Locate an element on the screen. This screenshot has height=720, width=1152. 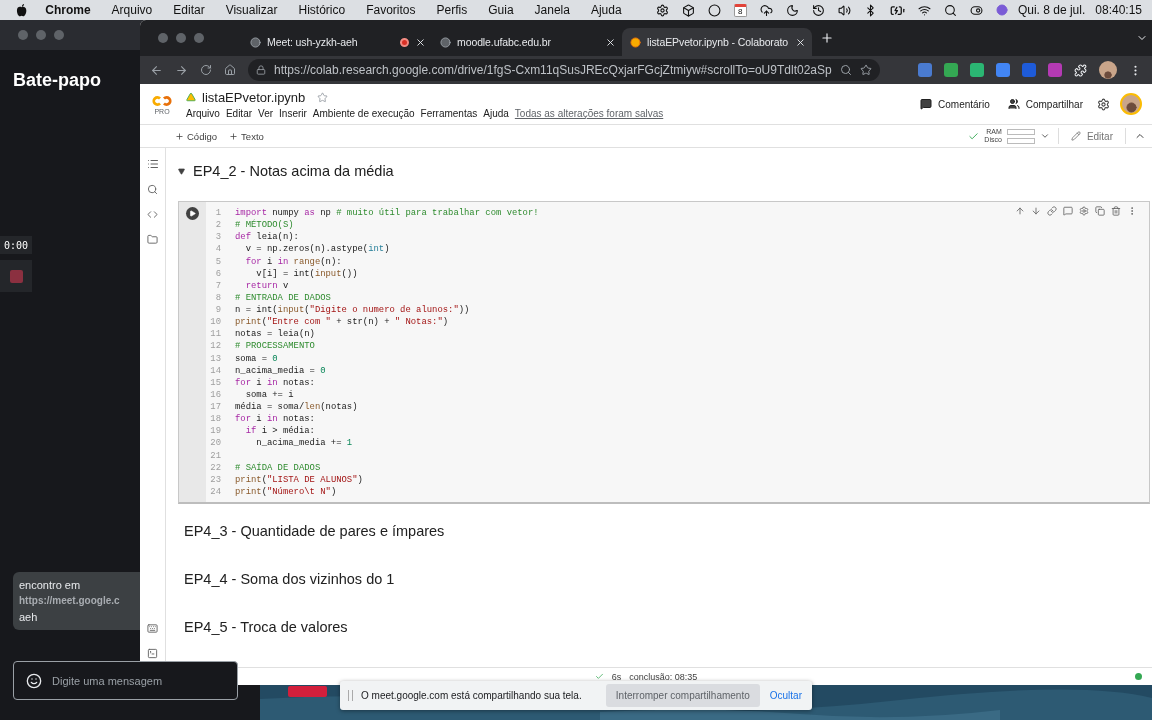
collapse-caret-icon is located at coordinates (181, 171).